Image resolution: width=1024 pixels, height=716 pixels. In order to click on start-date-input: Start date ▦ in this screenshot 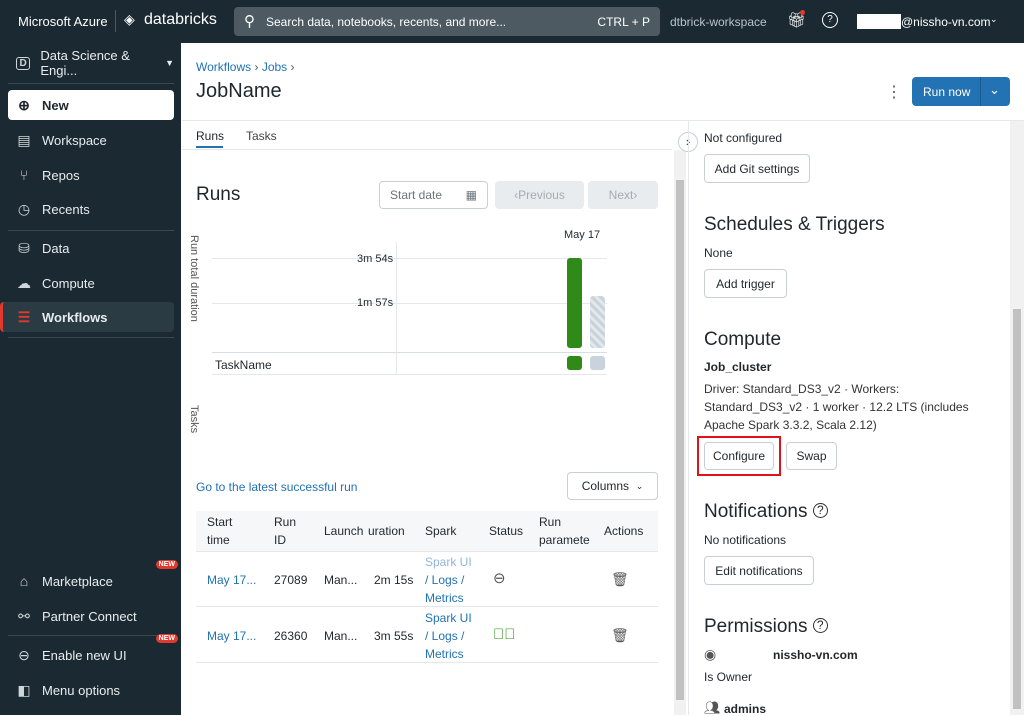, I will do `click(433, 195)`.